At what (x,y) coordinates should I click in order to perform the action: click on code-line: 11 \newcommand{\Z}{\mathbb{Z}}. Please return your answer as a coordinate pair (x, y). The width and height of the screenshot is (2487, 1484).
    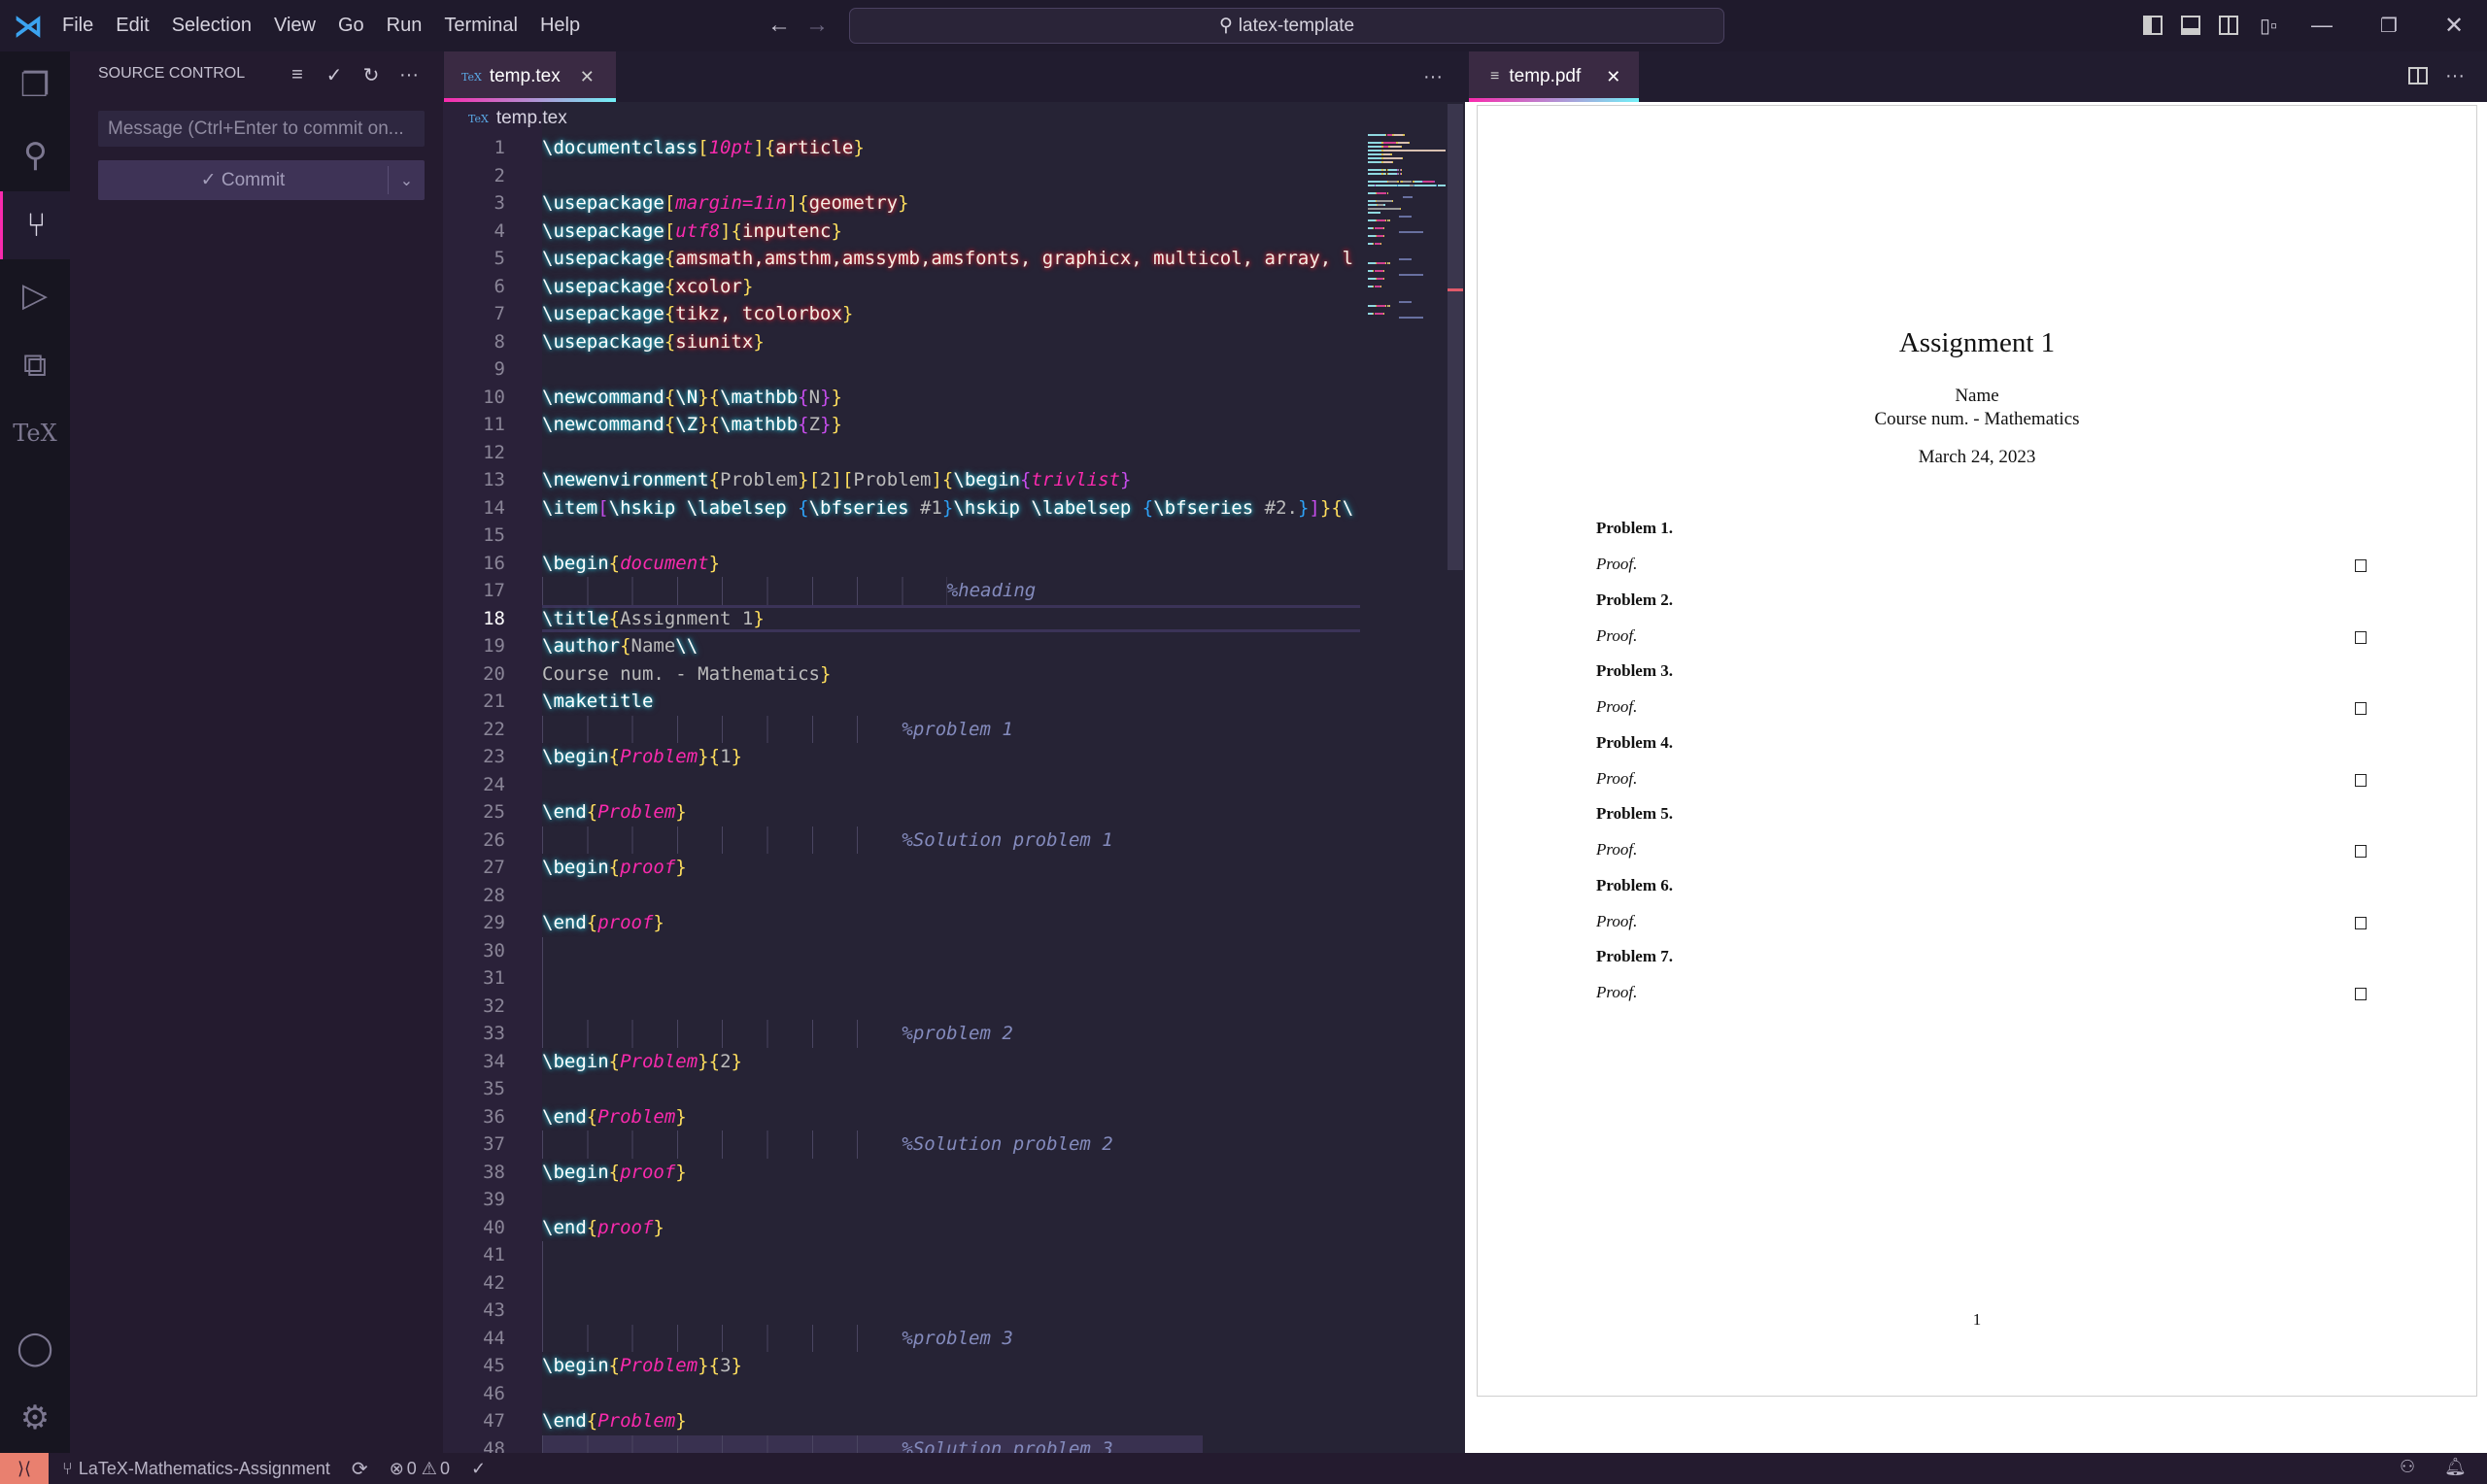
    Looking at the image, I should click on (954, 425).